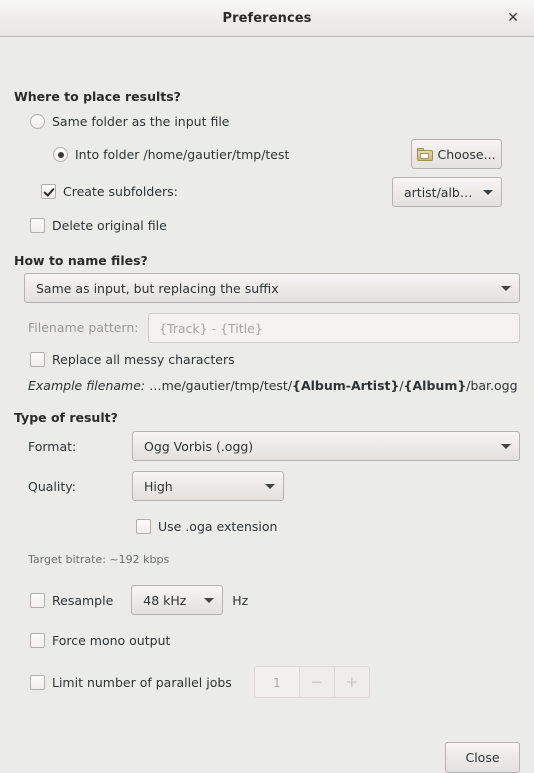 The image size is (534, 773). I want to click on parallel-jobs-value: 1, so click(276, 682).